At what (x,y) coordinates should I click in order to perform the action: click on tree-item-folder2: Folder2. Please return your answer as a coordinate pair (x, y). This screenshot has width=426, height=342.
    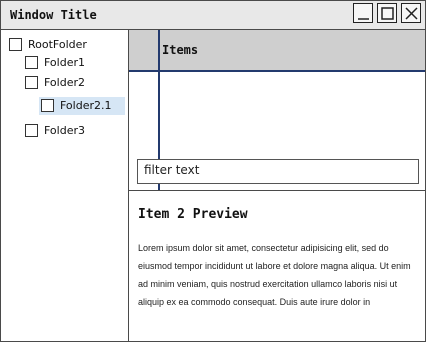
    Looking at the image, I should click on (74, 83).